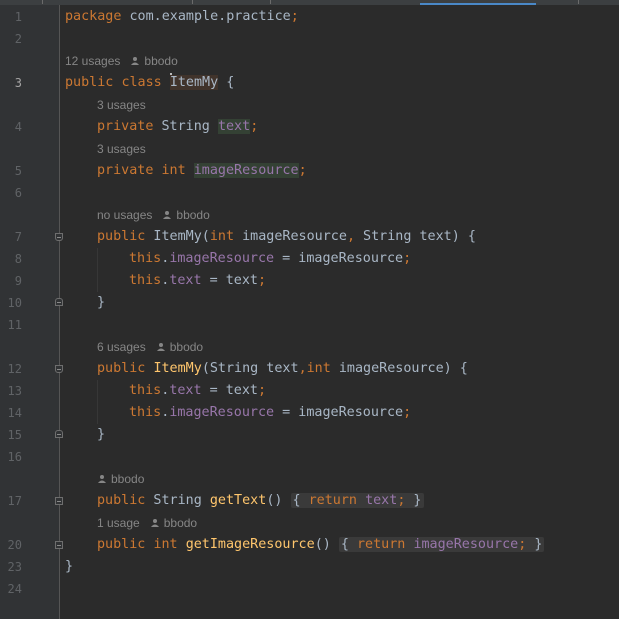  Describe the element at coordinates (399, 368) in the screenshot. I see `param: imageResource) {` at that location.